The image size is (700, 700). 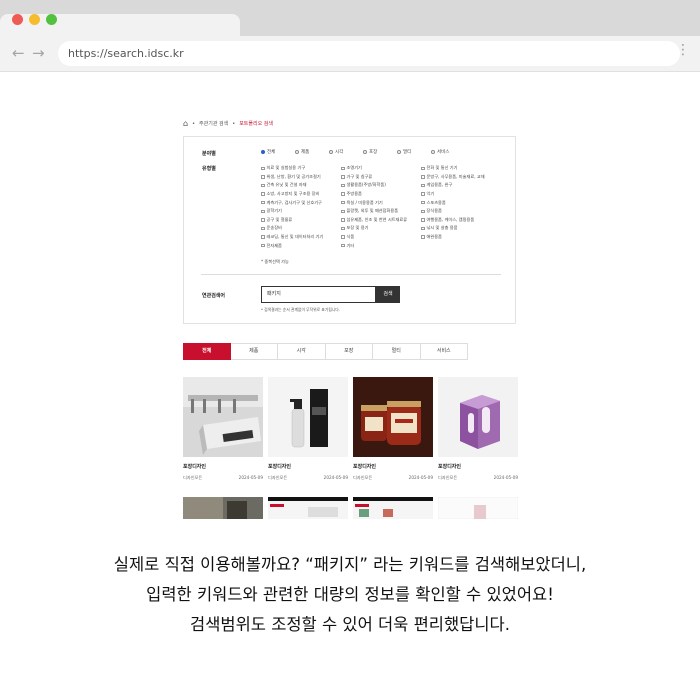 I want to click on address-bar: https://search.idsc.kr, so click(x=369, y=53).